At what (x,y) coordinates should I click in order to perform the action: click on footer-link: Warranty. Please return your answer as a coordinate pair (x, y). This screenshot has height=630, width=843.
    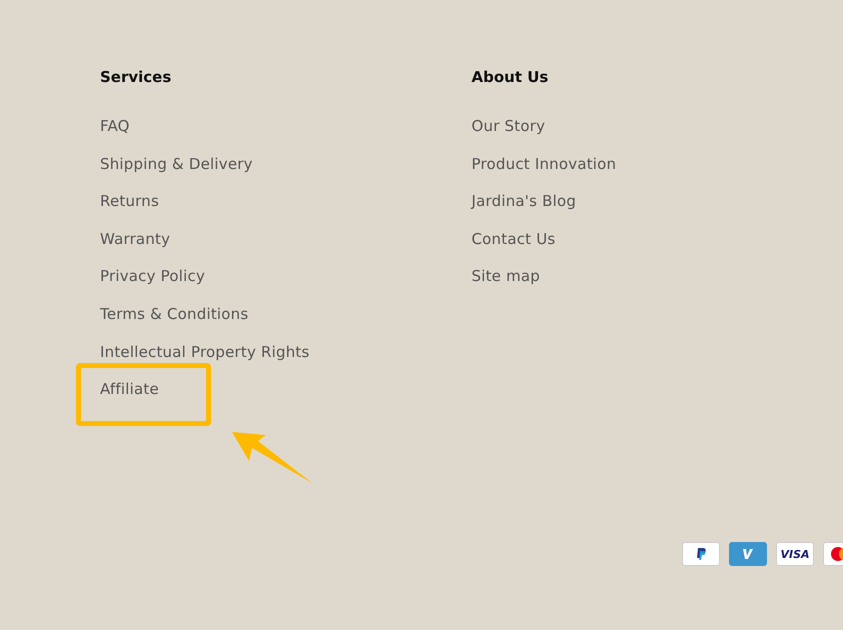
    Looking at the image, I should click on (135, 239).